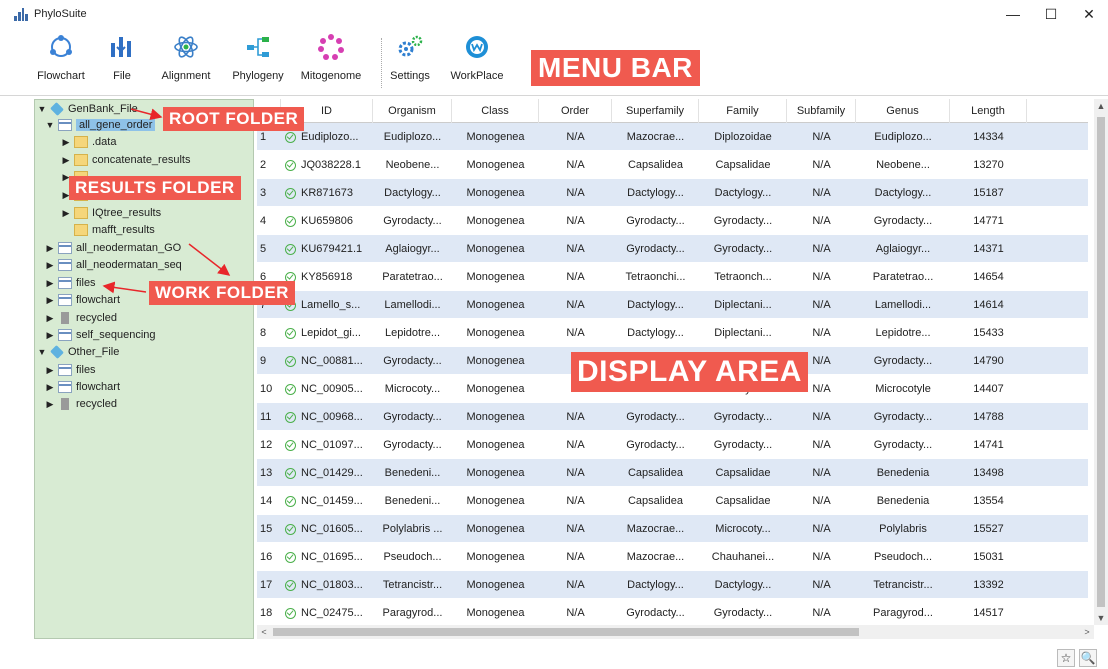 The image size is (1108, 669). Describe the element at coordinates (108, 230) in the screenshot. I see `tree-node-mafft-results: mafft_results` at that location.